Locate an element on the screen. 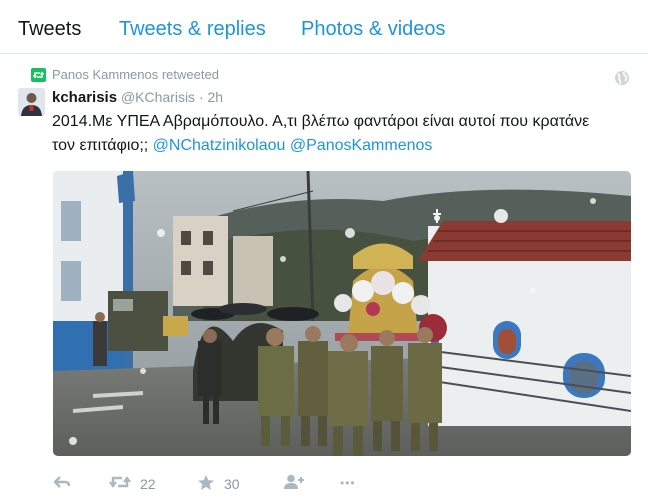 This screenshot has height=500, width=648. tweet-header: kcharisis @KCharisis · 2h is located at coordinates (137, 97).